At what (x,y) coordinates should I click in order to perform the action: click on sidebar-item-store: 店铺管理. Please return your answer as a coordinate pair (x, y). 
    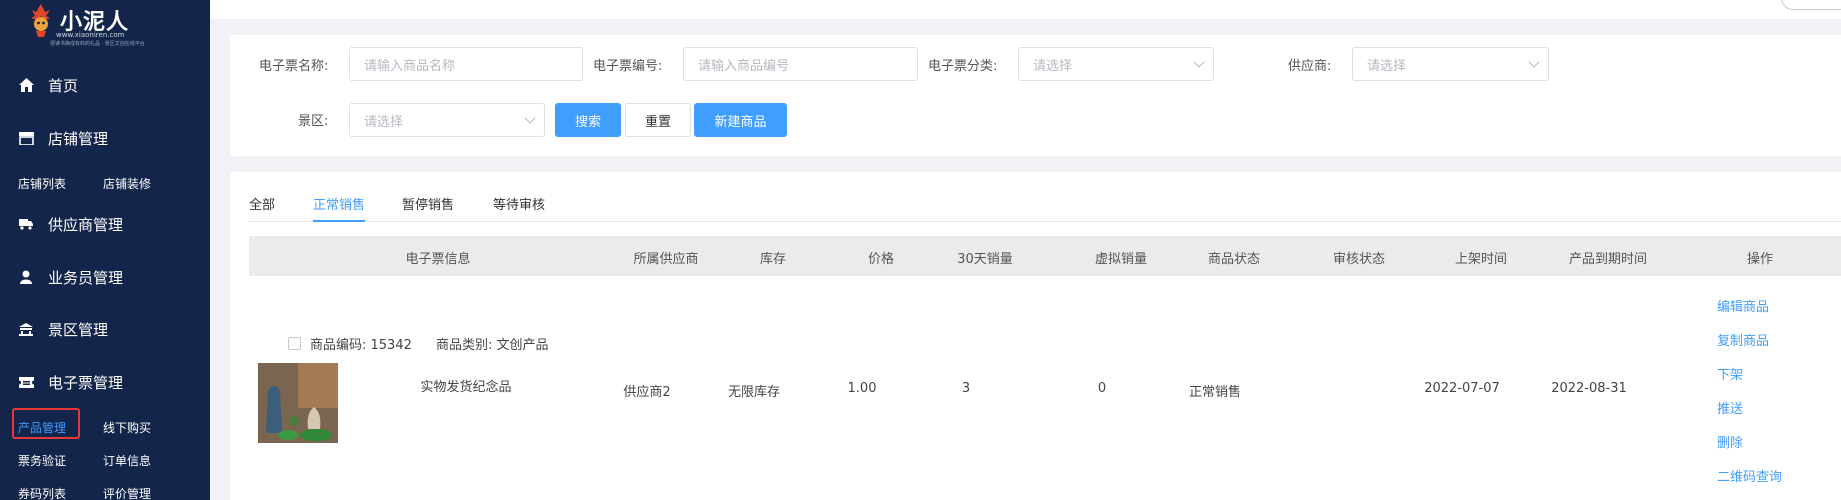
    Looking at the image, I should click on (105, 138).